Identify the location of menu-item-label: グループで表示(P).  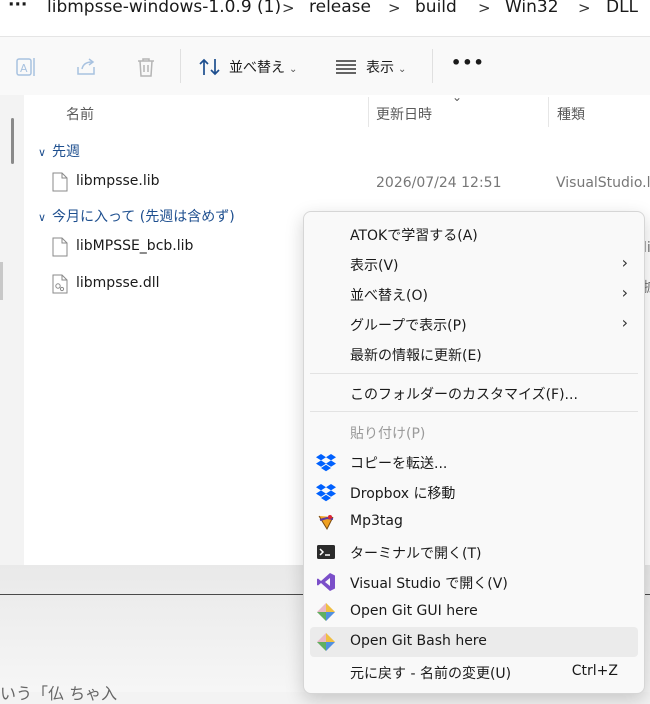
(408, 326).